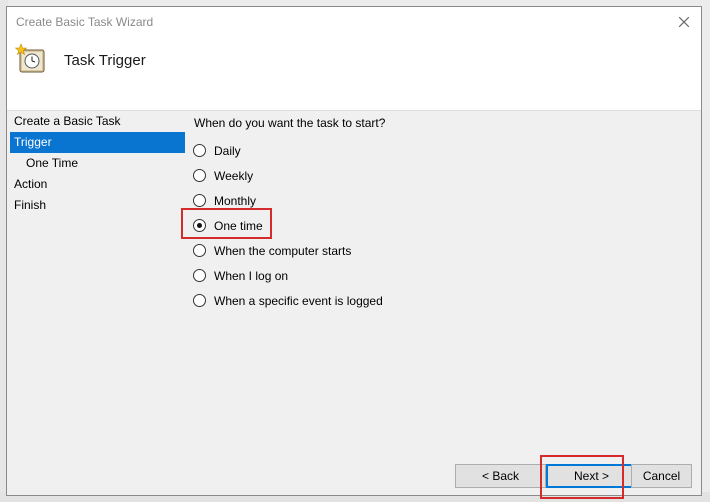 This screenshot has height=502, width=710. I want to click on radio-option-computer-starts: When the computer starts, so click(286, 250).